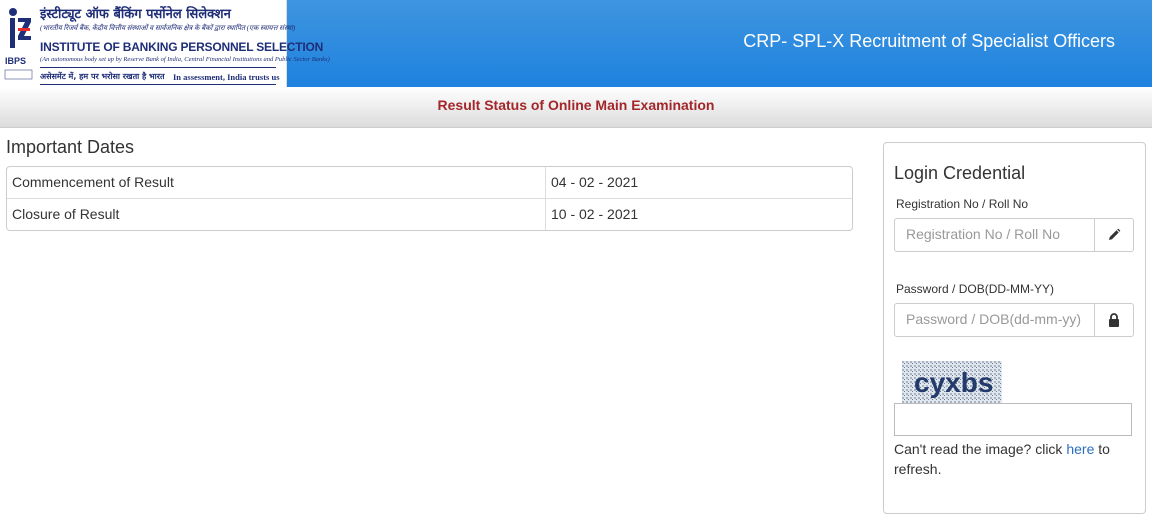 This screenshot has height=514, width=1152. What do you see at coordinates (158, 84) in the screenshot?
I see `logo-motto-divider` at bounding box center [158, 84].